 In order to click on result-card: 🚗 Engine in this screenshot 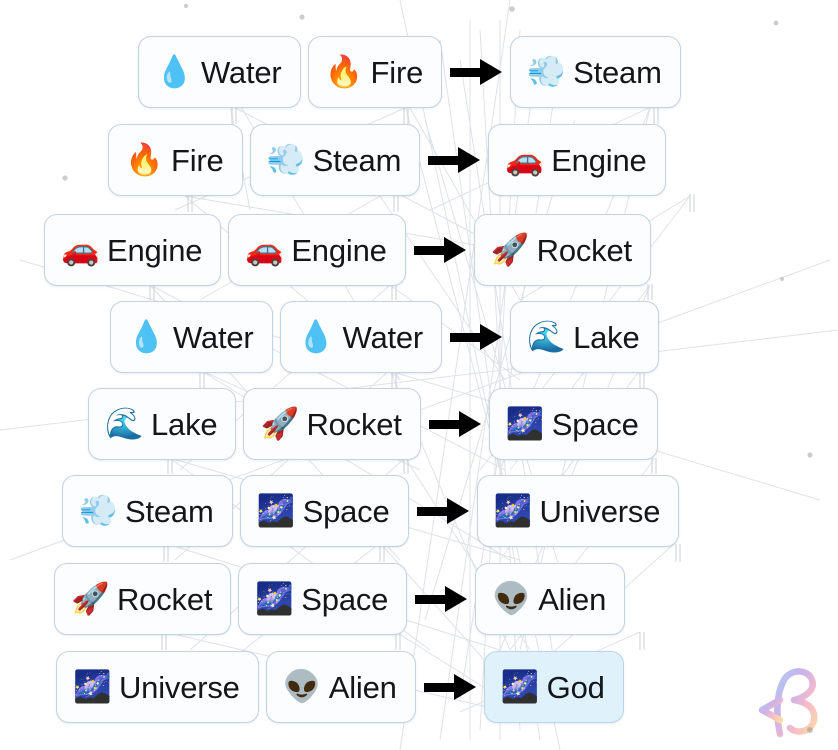, I will do `click(577, 160)`.